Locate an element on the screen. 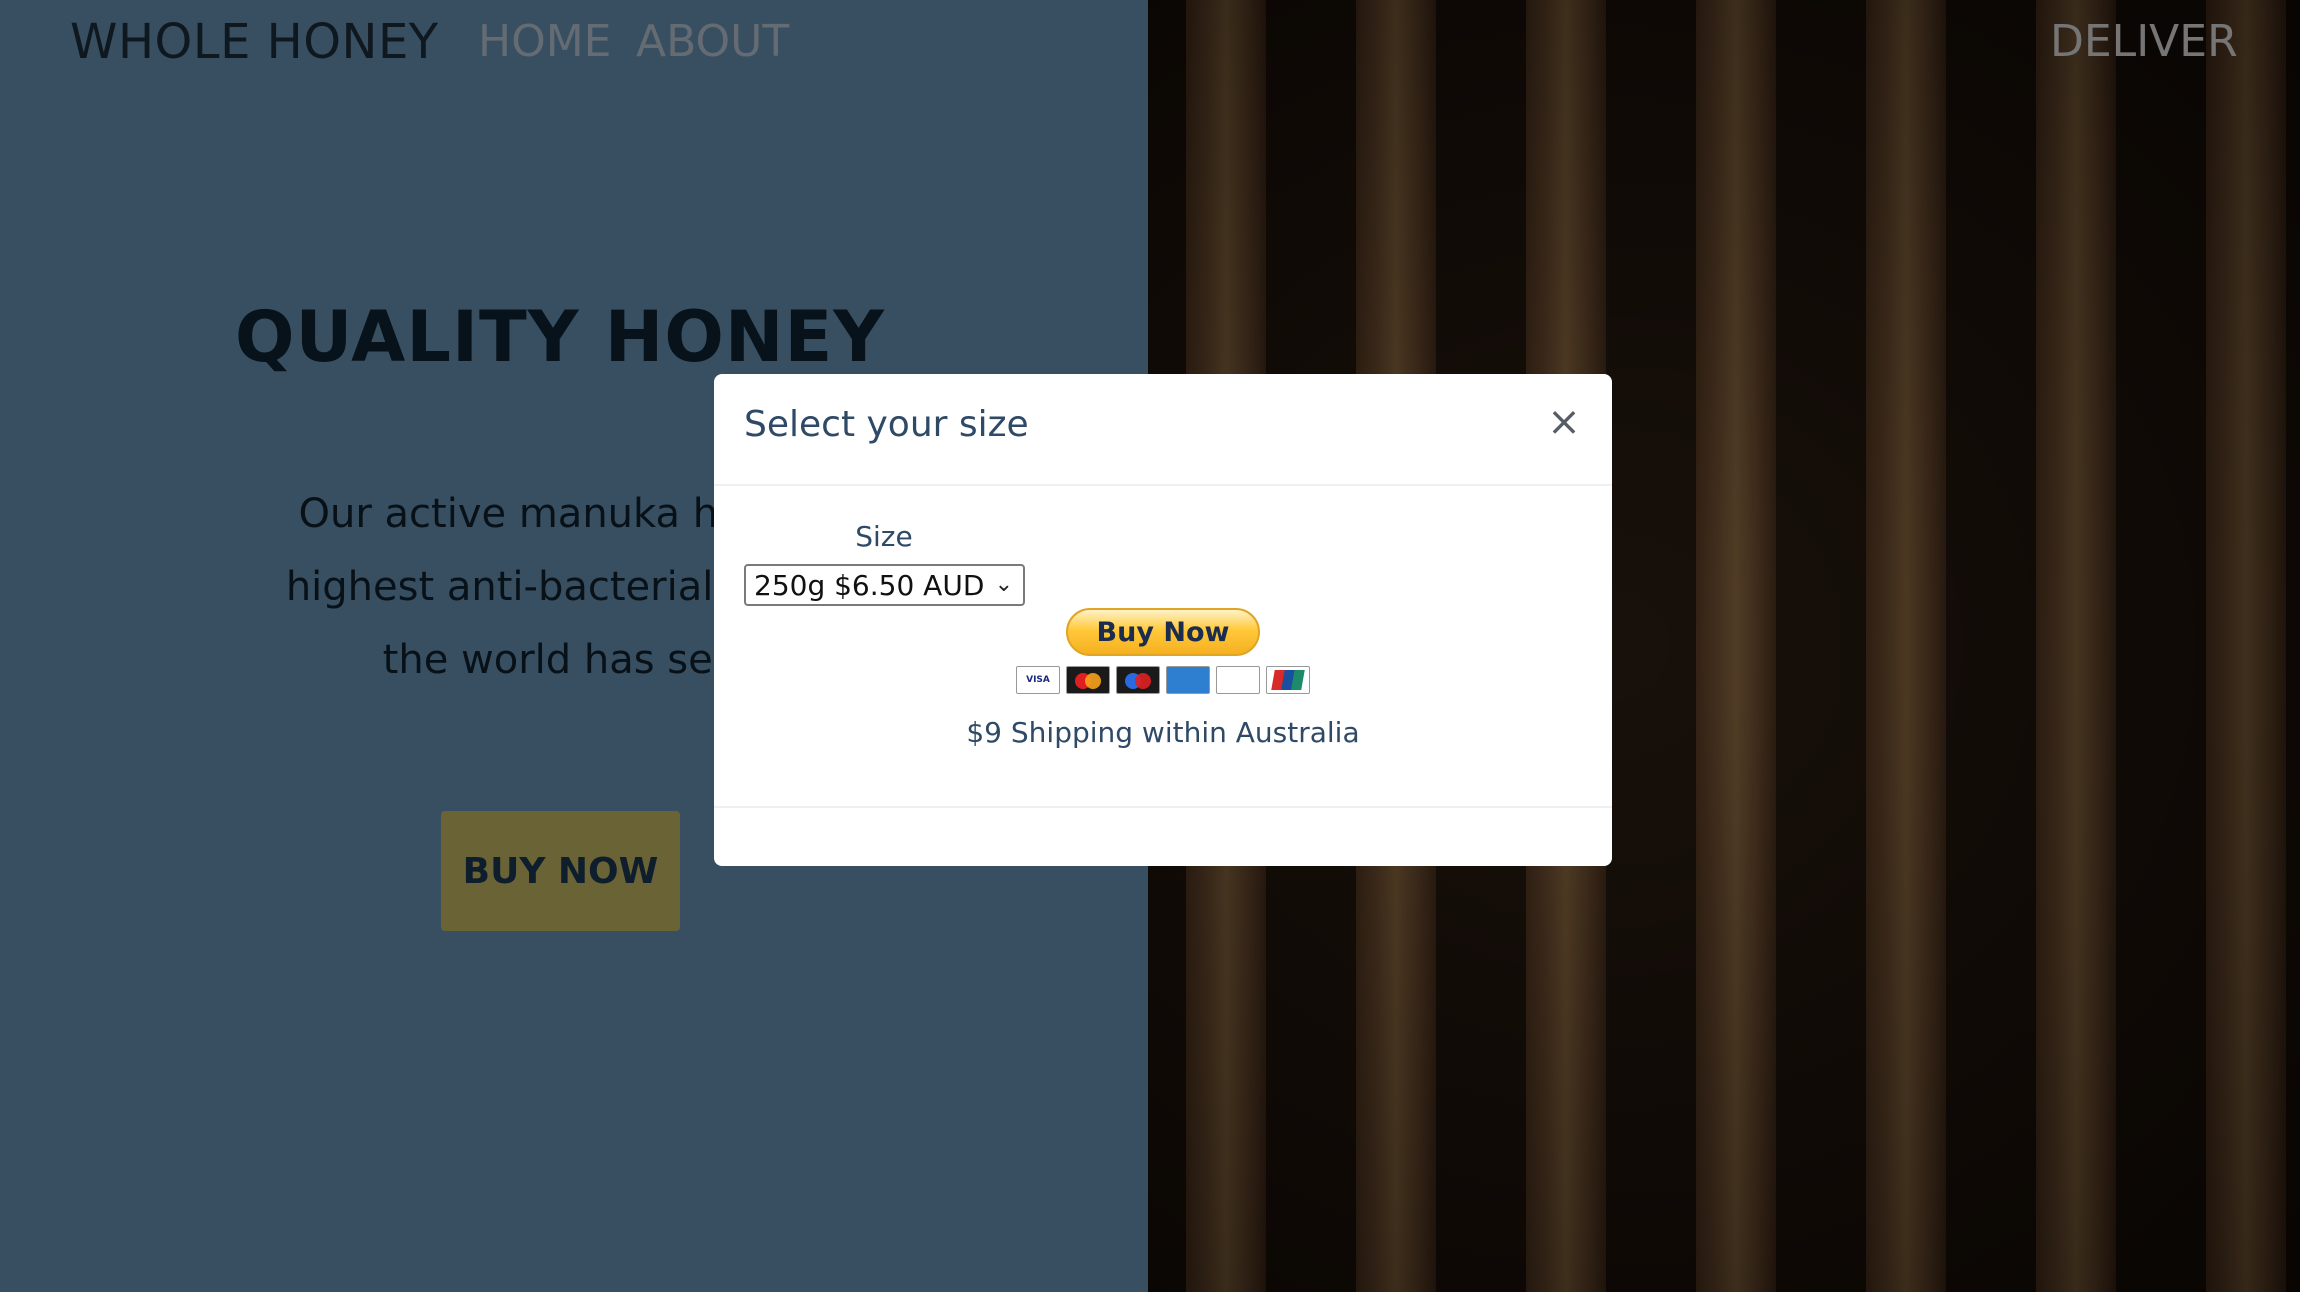 The height and width of the screenshot is (1292, 2300). mastercard-card-icon is located at coordinates (1088, 680).